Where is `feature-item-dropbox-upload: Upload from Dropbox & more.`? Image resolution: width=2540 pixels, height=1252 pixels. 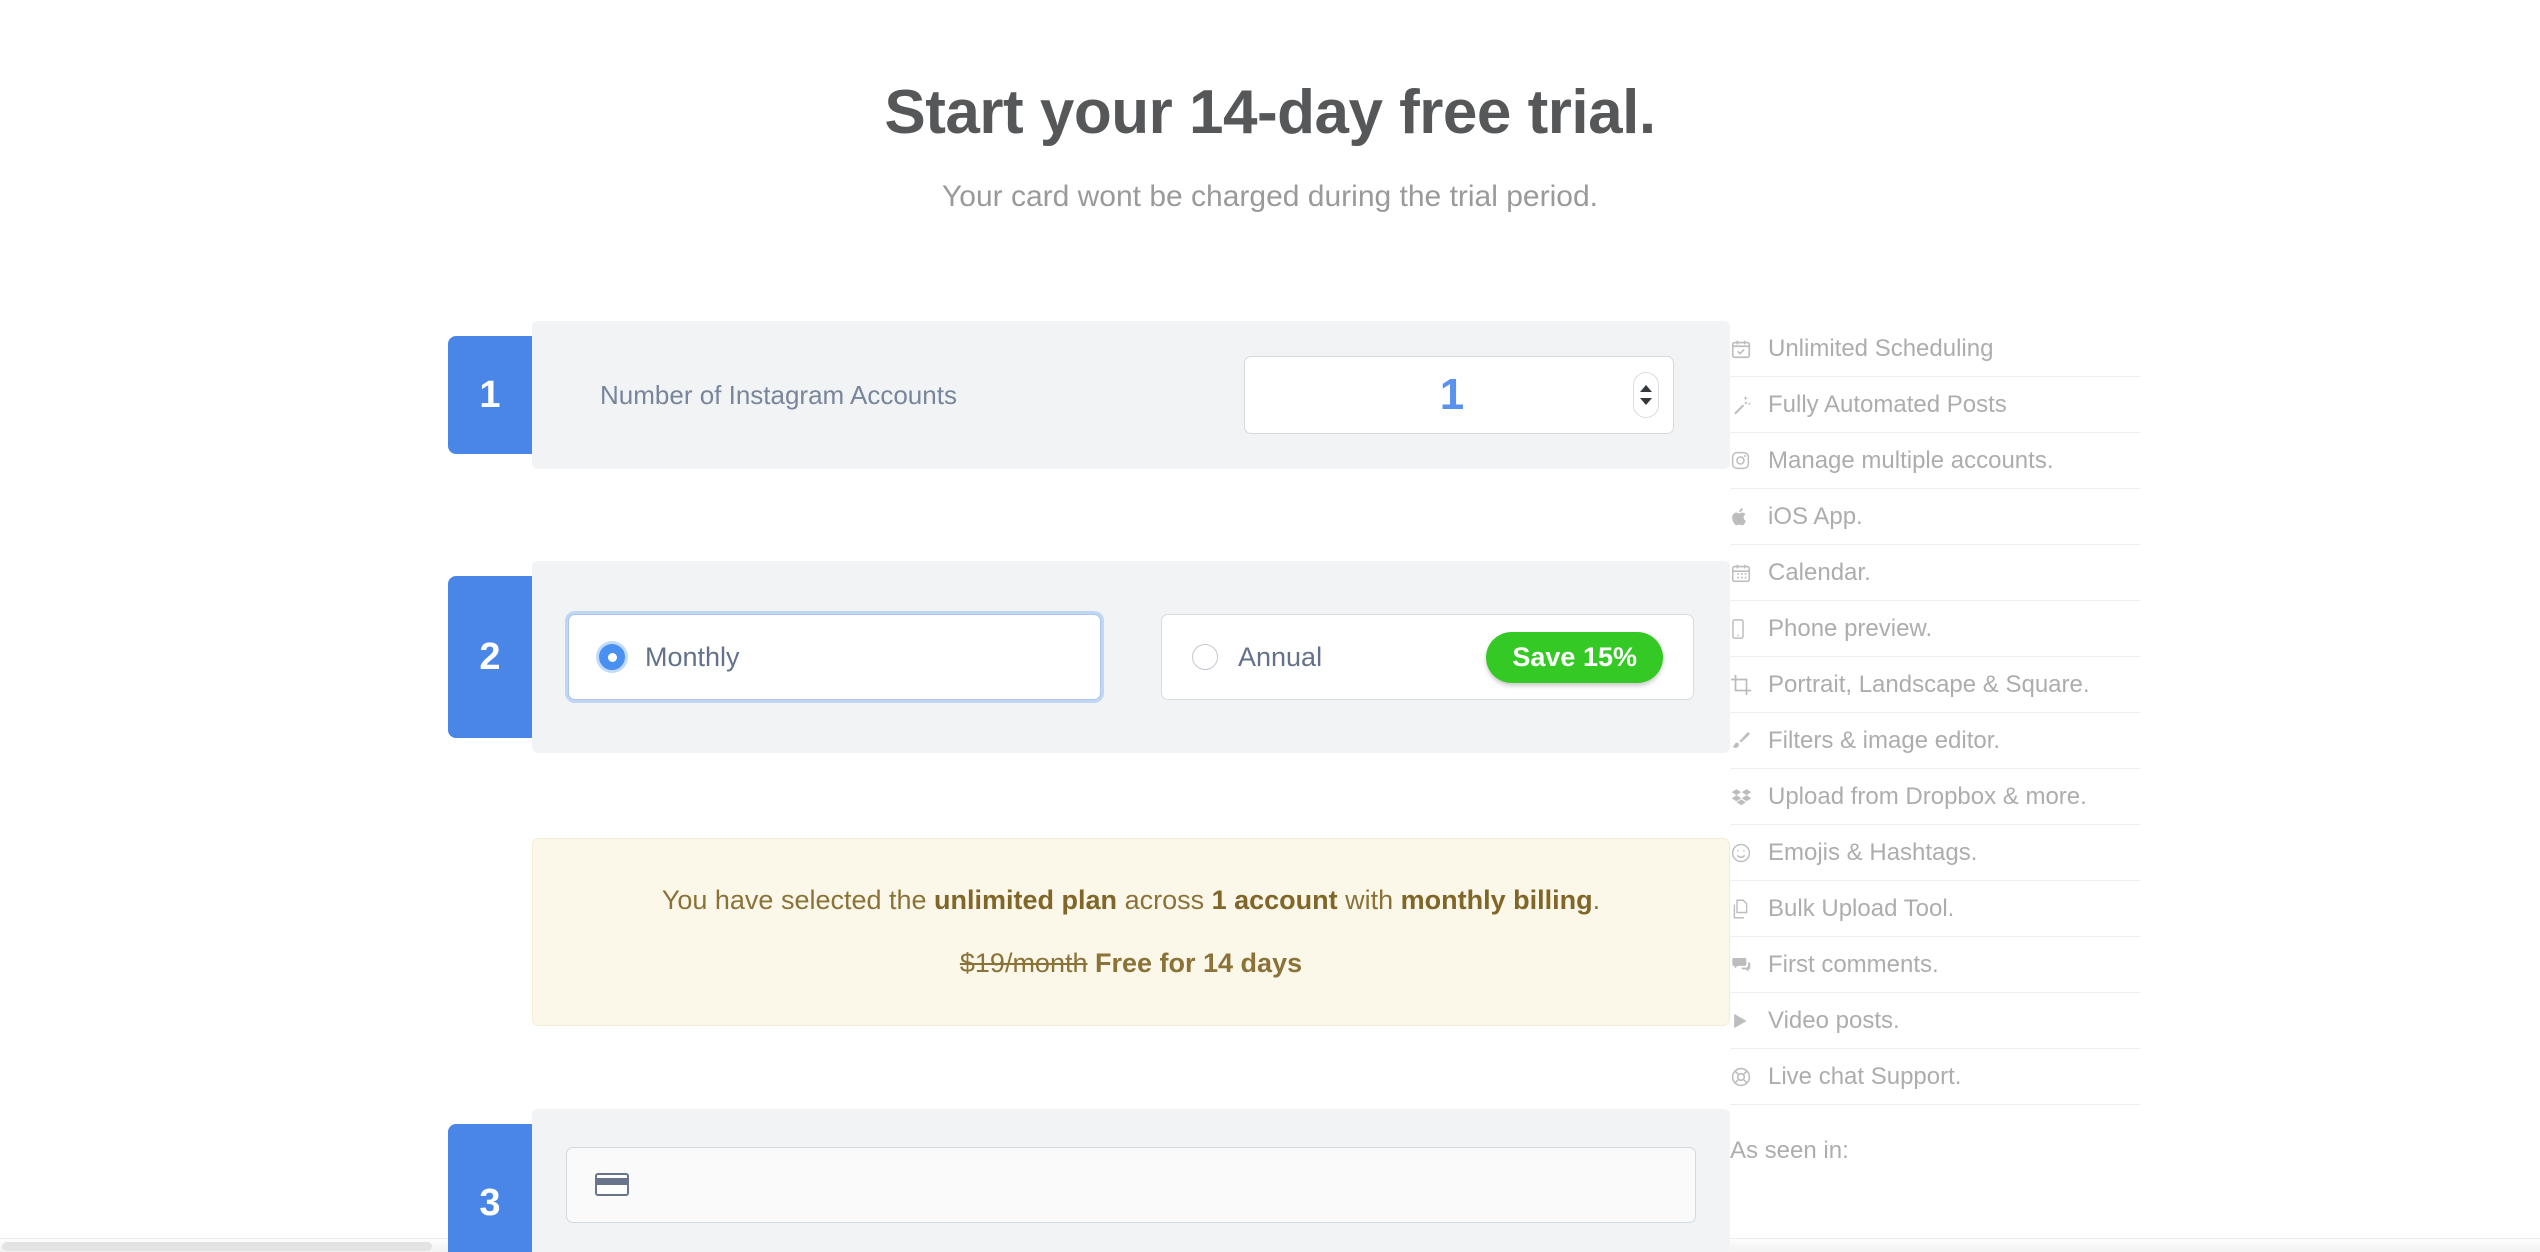
feature-item-dropbox-upload: Upload from Dropbox & more. is located at coordinates (1935, 797).